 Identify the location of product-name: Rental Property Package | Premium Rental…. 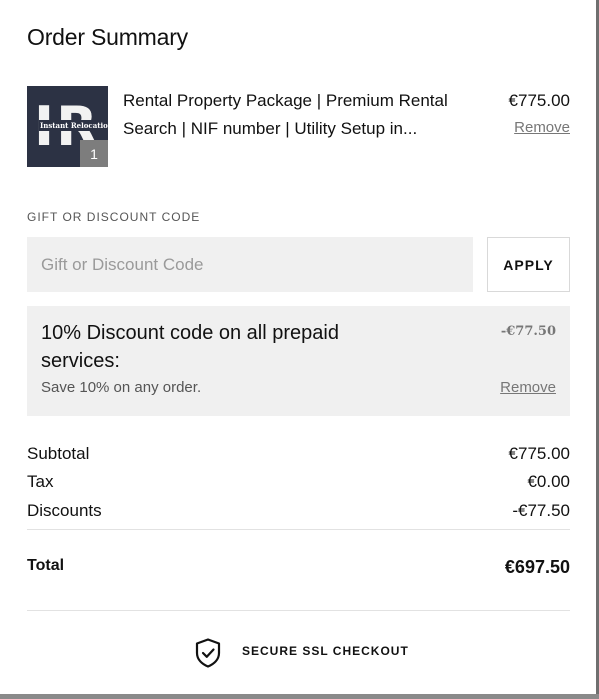
(285, 114).